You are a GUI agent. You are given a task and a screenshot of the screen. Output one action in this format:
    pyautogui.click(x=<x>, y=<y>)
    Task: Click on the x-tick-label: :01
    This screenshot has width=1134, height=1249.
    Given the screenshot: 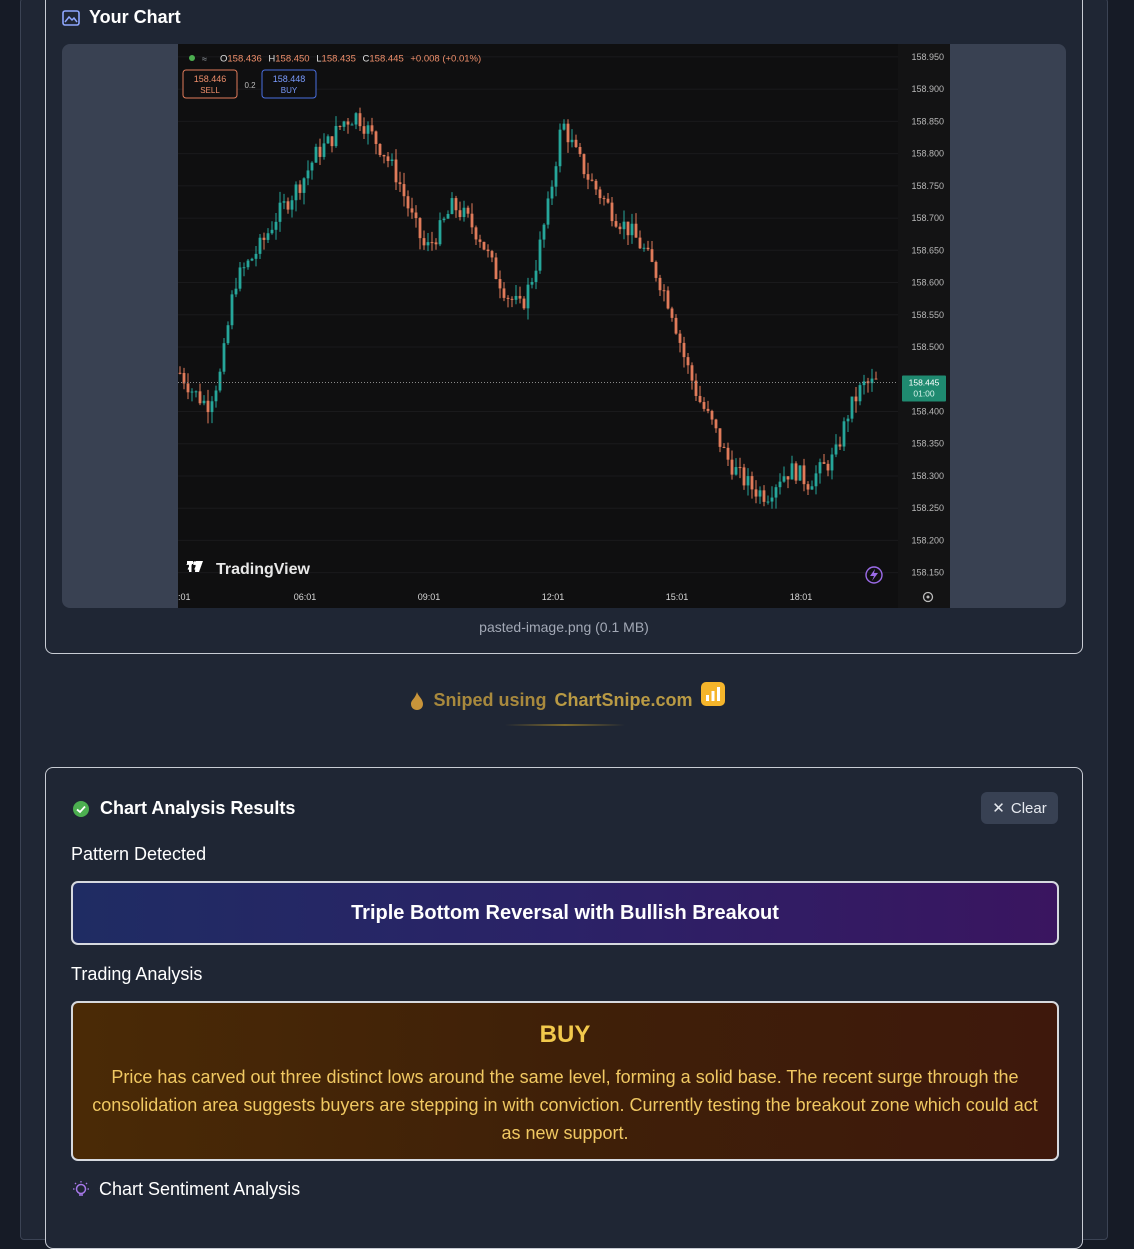 What is the action you would take?
    pyautogui.click(x=184, y=597)
    